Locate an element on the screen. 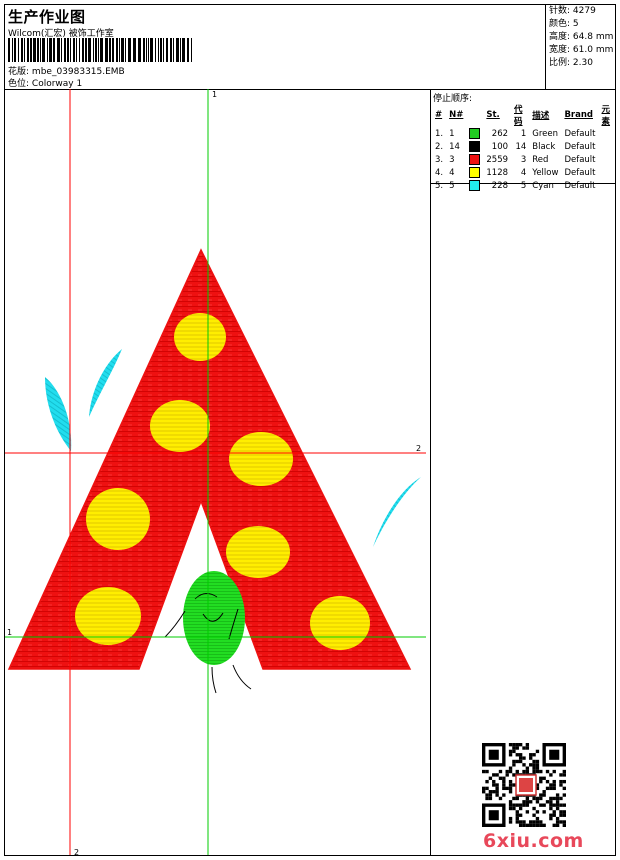 The height and width of the screenshot is (860, 620). colorway-name: Colorway 1 is located at coordinates (57, 84).